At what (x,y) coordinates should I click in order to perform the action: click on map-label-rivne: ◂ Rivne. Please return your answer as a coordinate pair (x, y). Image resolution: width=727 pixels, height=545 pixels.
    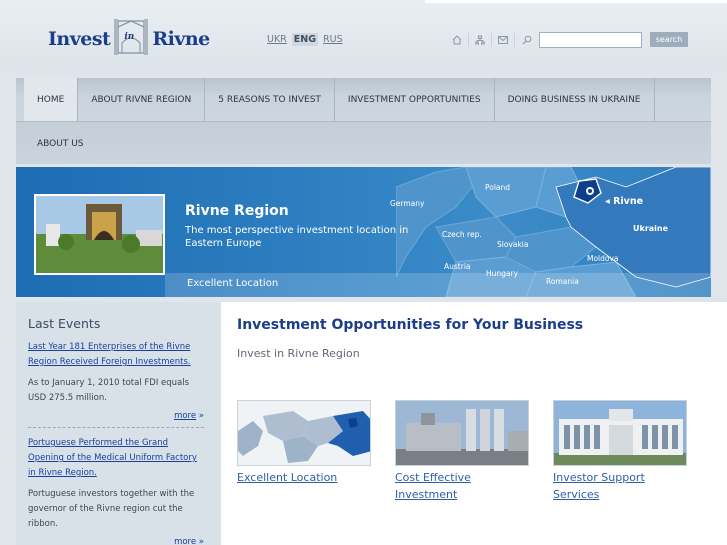
    Looking at the image, I should click on (624, 201).